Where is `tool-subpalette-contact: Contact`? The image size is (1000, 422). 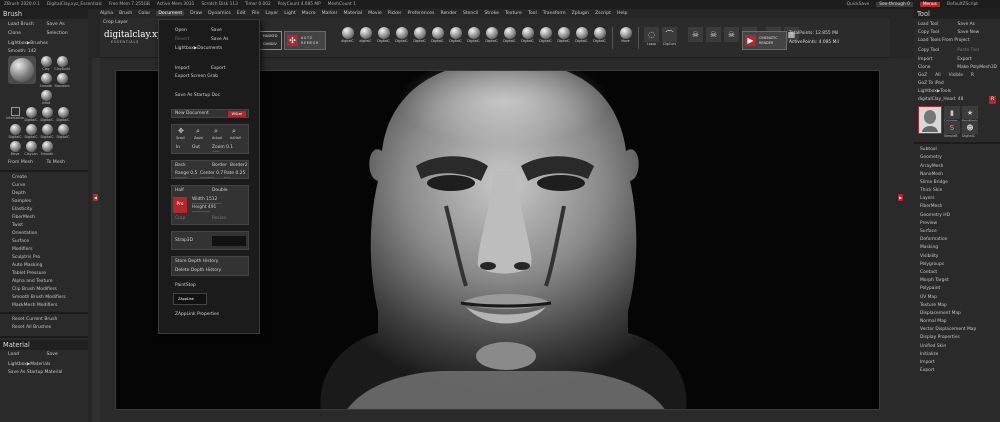
tool-subpalette-contact: Contact is located at coordinates (957, 273).